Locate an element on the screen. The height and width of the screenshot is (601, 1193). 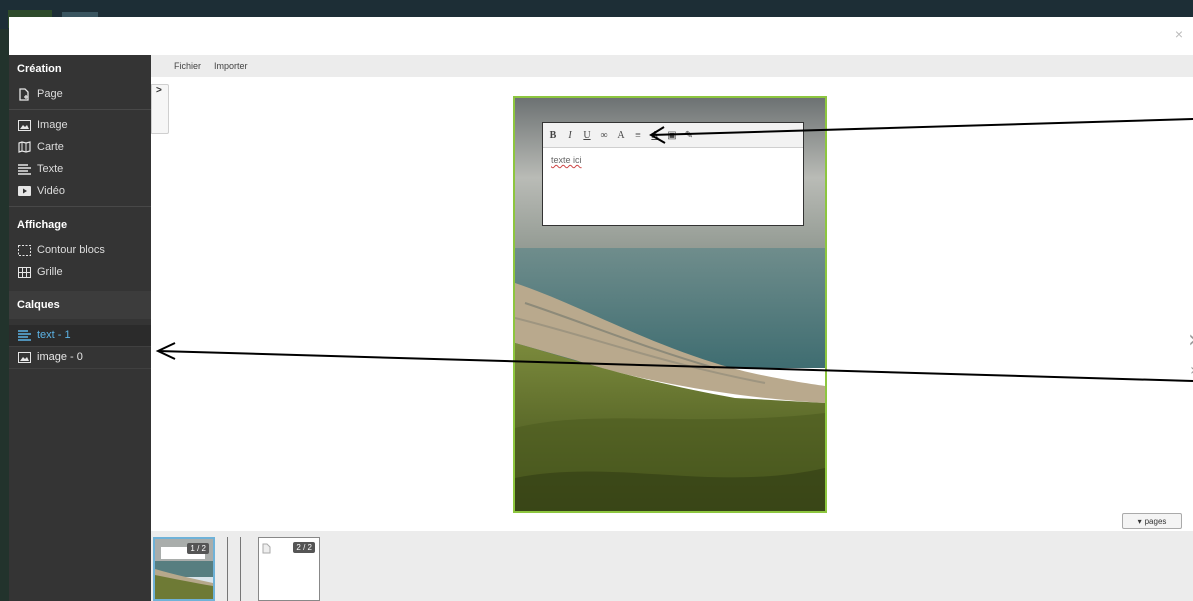
sidebar-item-grid: Grille is located at coordinates (80, 272).